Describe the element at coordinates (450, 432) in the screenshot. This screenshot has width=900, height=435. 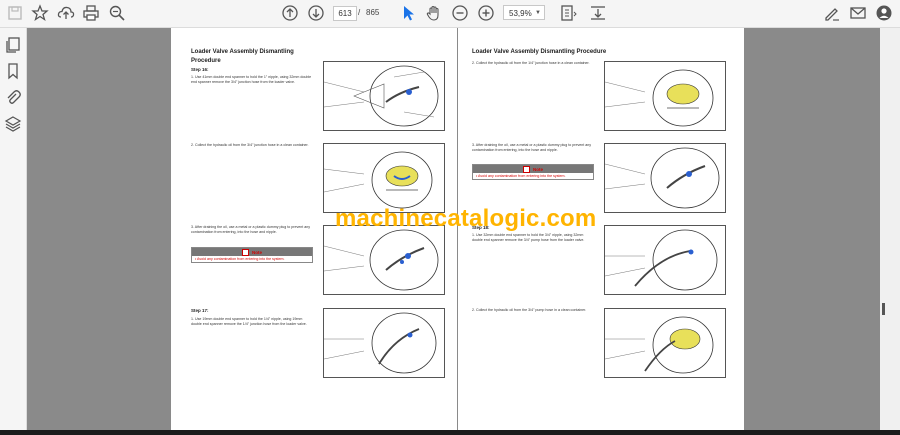
I see `bottom-bar` at that location.